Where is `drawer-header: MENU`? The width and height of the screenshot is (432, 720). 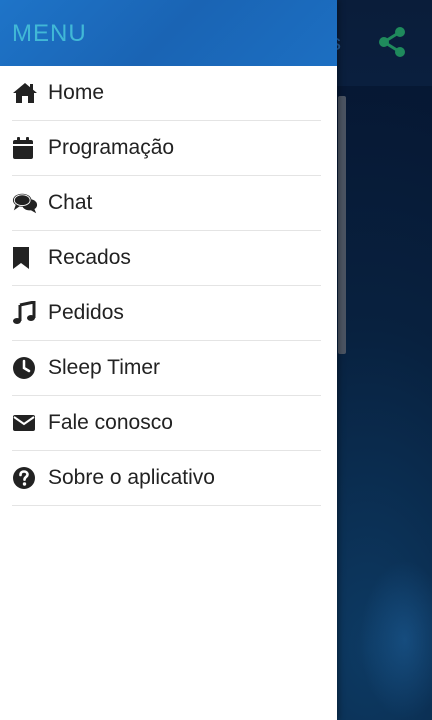 drawer-header: MENU is located at coordinates (168, 33).